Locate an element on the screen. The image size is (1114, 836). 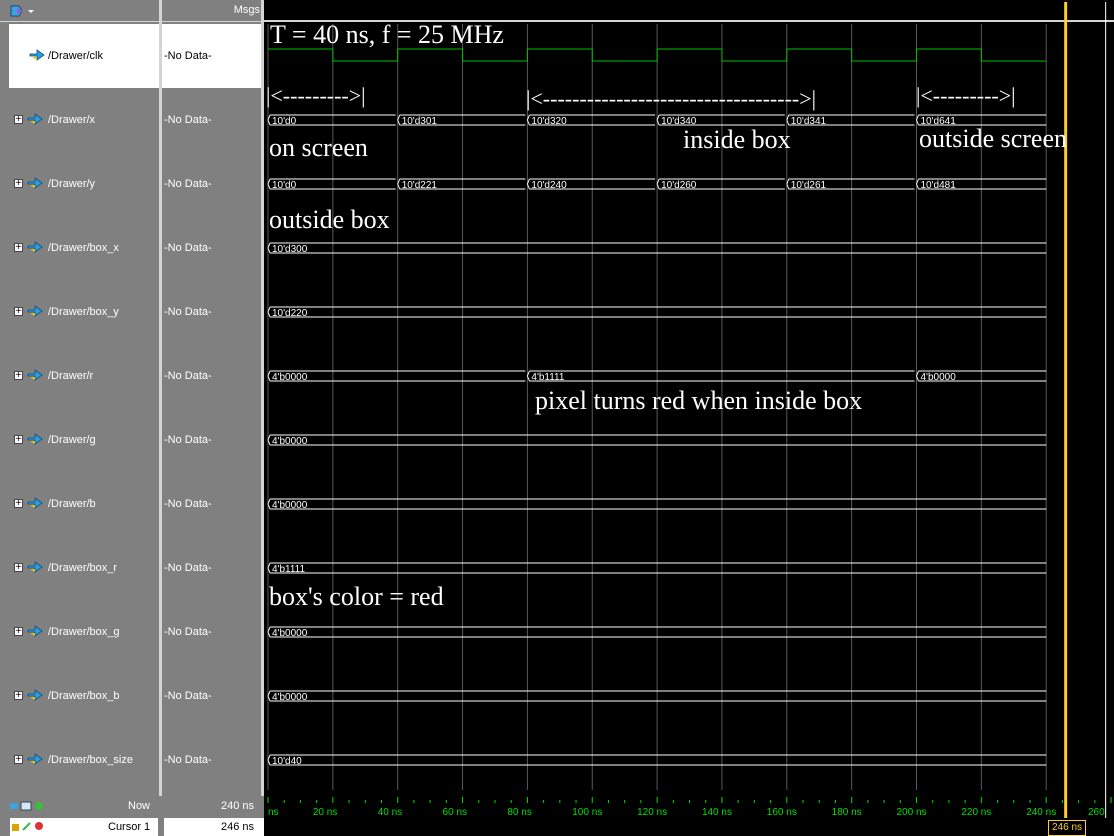
now-icons is located at coordinates (27, 807).